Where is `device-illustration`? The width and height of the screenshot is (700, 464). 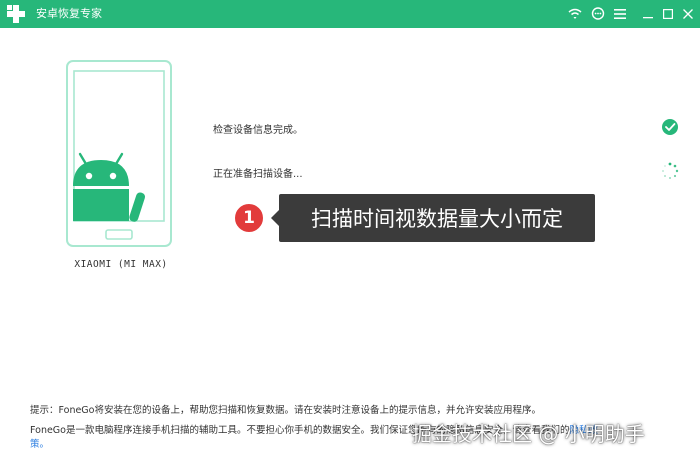
device-illustration is located at coordinates (121, 165).